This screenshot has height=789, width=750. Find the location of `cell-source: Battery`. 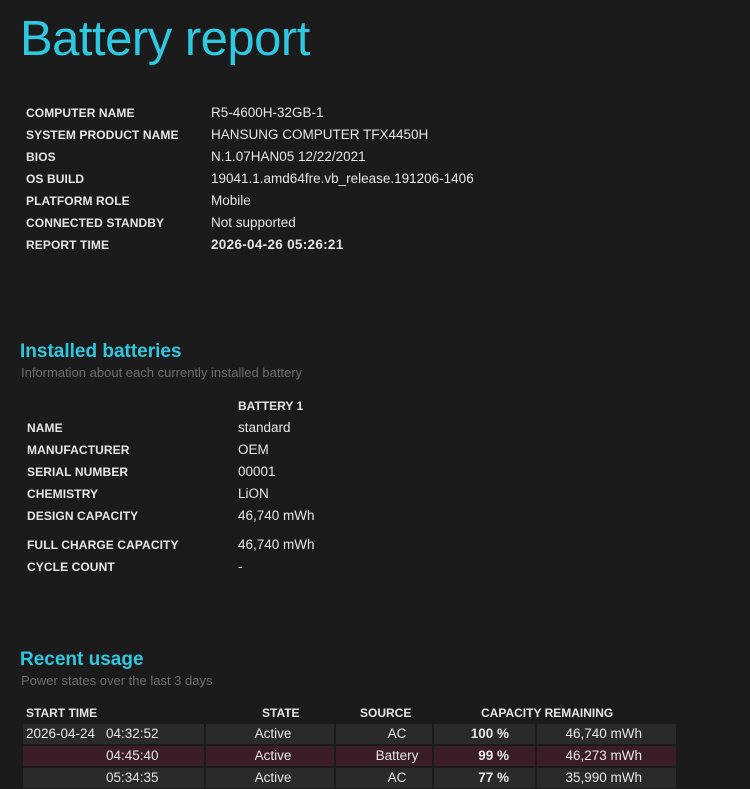

cell-source: Battery is located at coordinates (384, 756).